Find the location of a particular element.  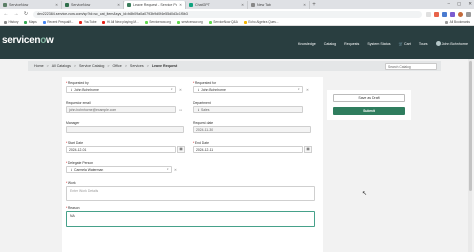

end-date-field: *End Date 2024-12-11 is located at coordinates (248, 147).